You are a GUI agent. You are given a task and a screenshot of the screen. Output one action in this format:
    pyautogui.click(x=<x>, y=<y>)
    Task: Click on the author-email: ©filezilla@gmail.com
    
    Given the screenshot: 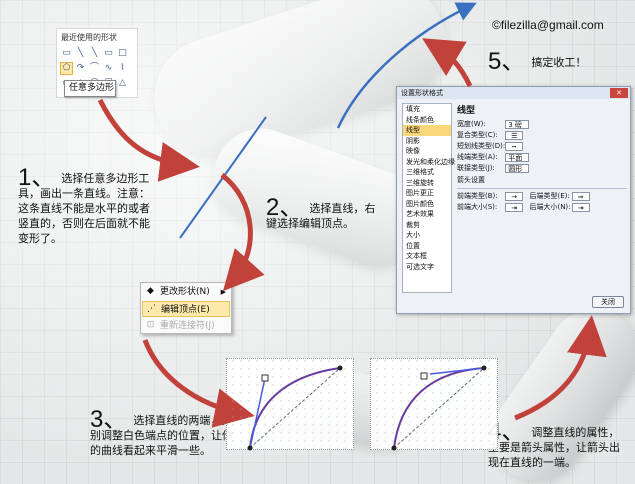 What is the action you would take?
    pyautogui.click(x=548, y=25)
    